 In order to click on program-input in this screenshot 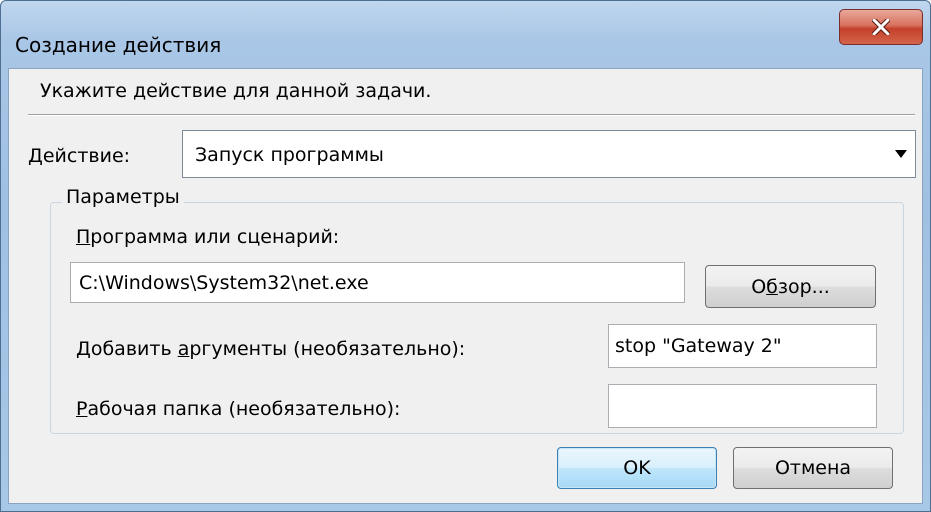, I will do `click(377, 282)`.